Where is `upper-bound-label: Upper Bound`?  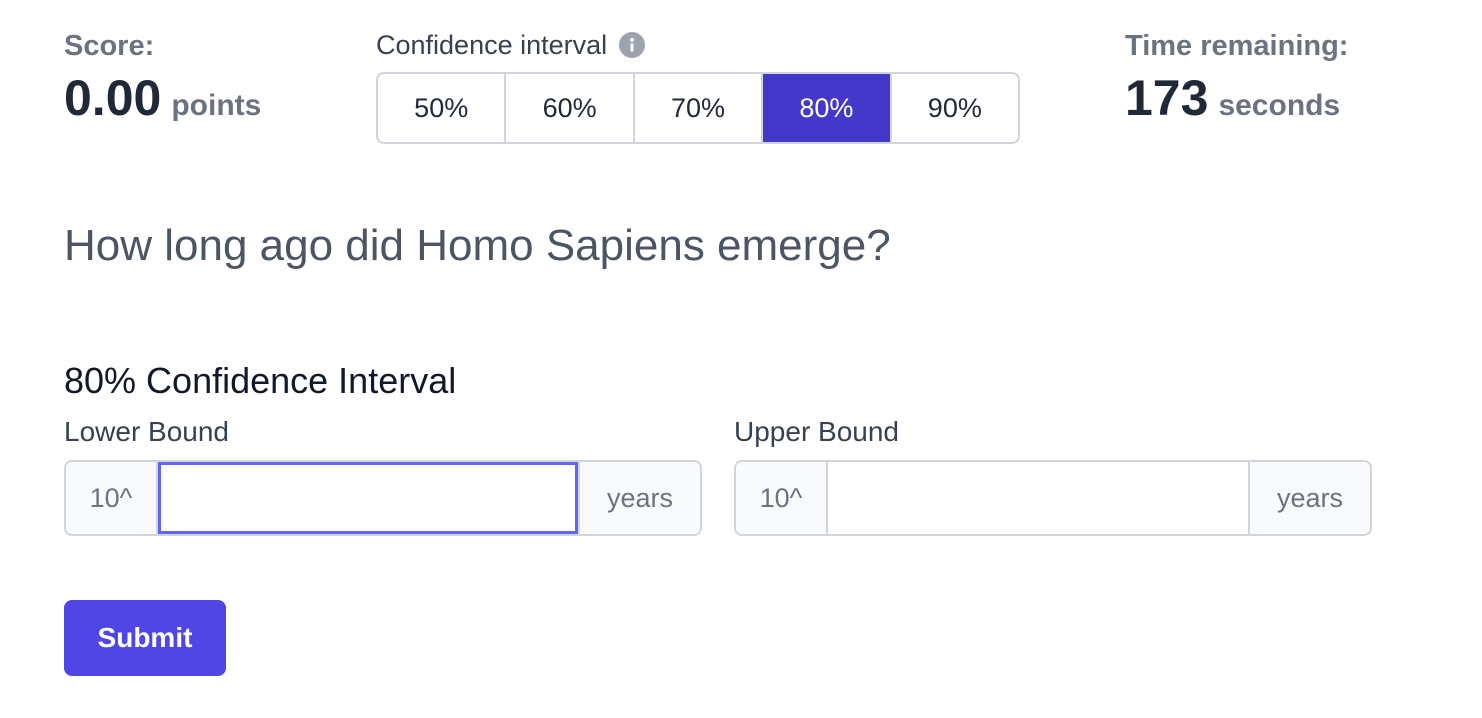
upper-bound-label: Upper Bound is located at coordinates (817, 431).